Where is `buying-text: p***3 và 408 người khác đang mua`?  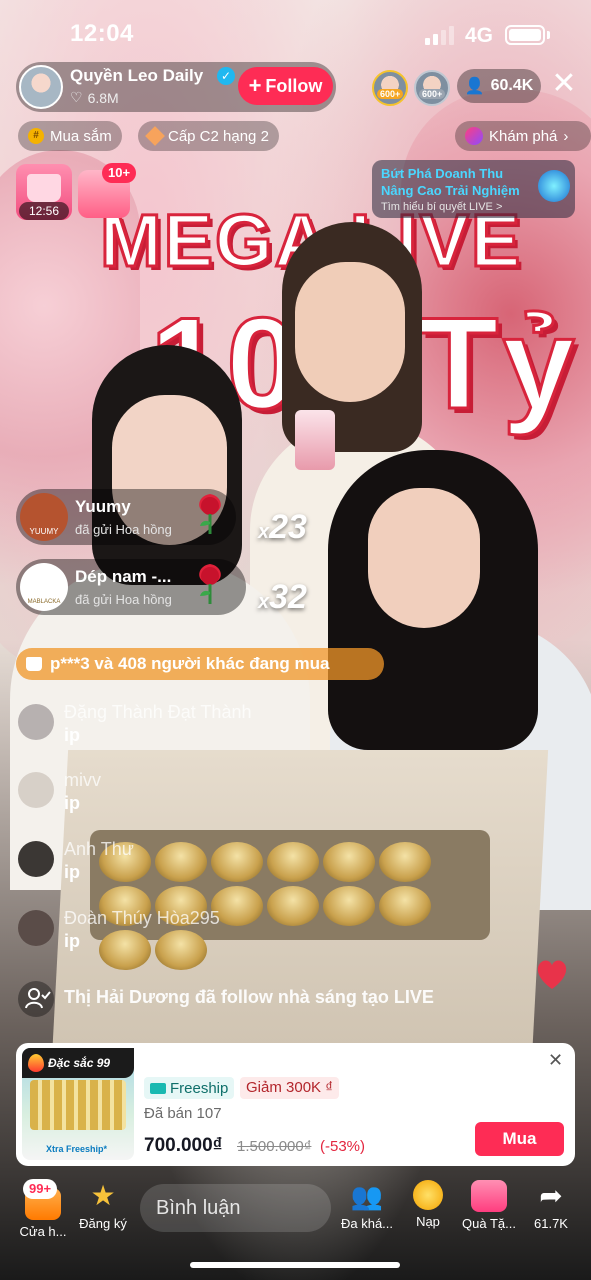 buying-text: p***3 và 408 người khác đang mua is located at coordinates (190, 663).